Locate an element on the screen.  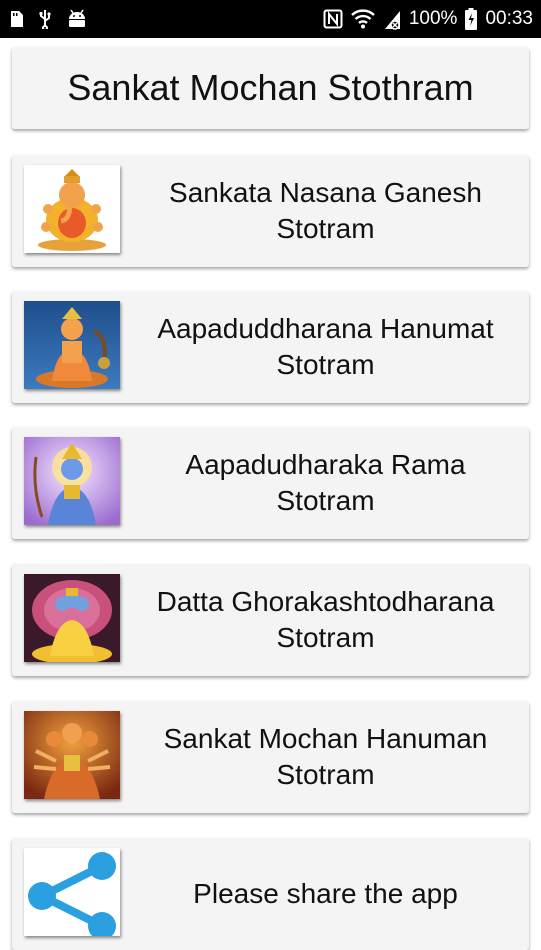
item-label: Datta Ghorakashtodharana Stotram is located at coordinates (325, 619).